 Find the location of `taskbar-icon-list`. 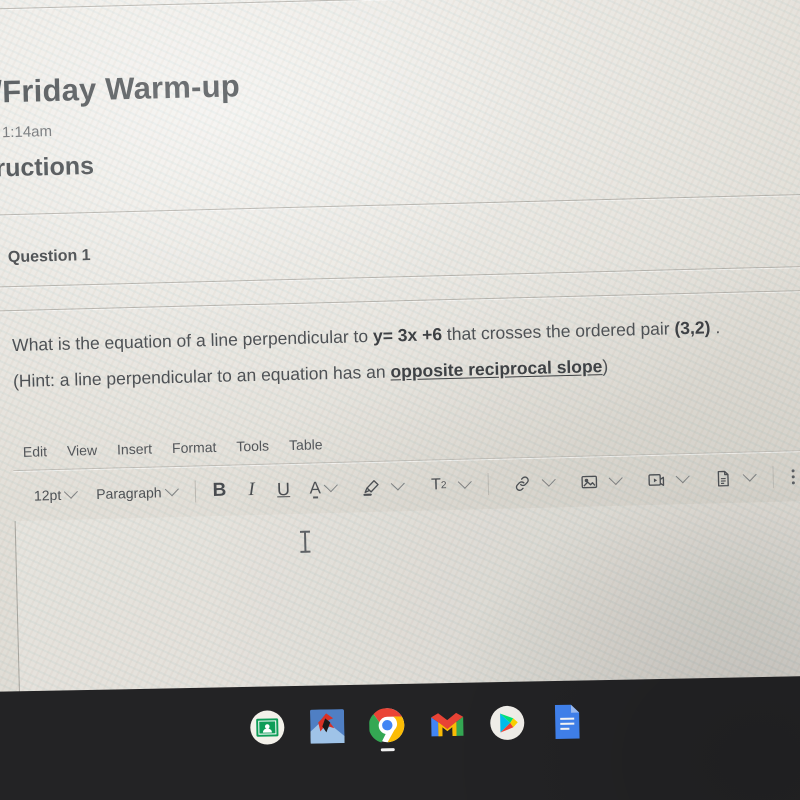

taskbar-icon-list is located at coordinates (417, 727).